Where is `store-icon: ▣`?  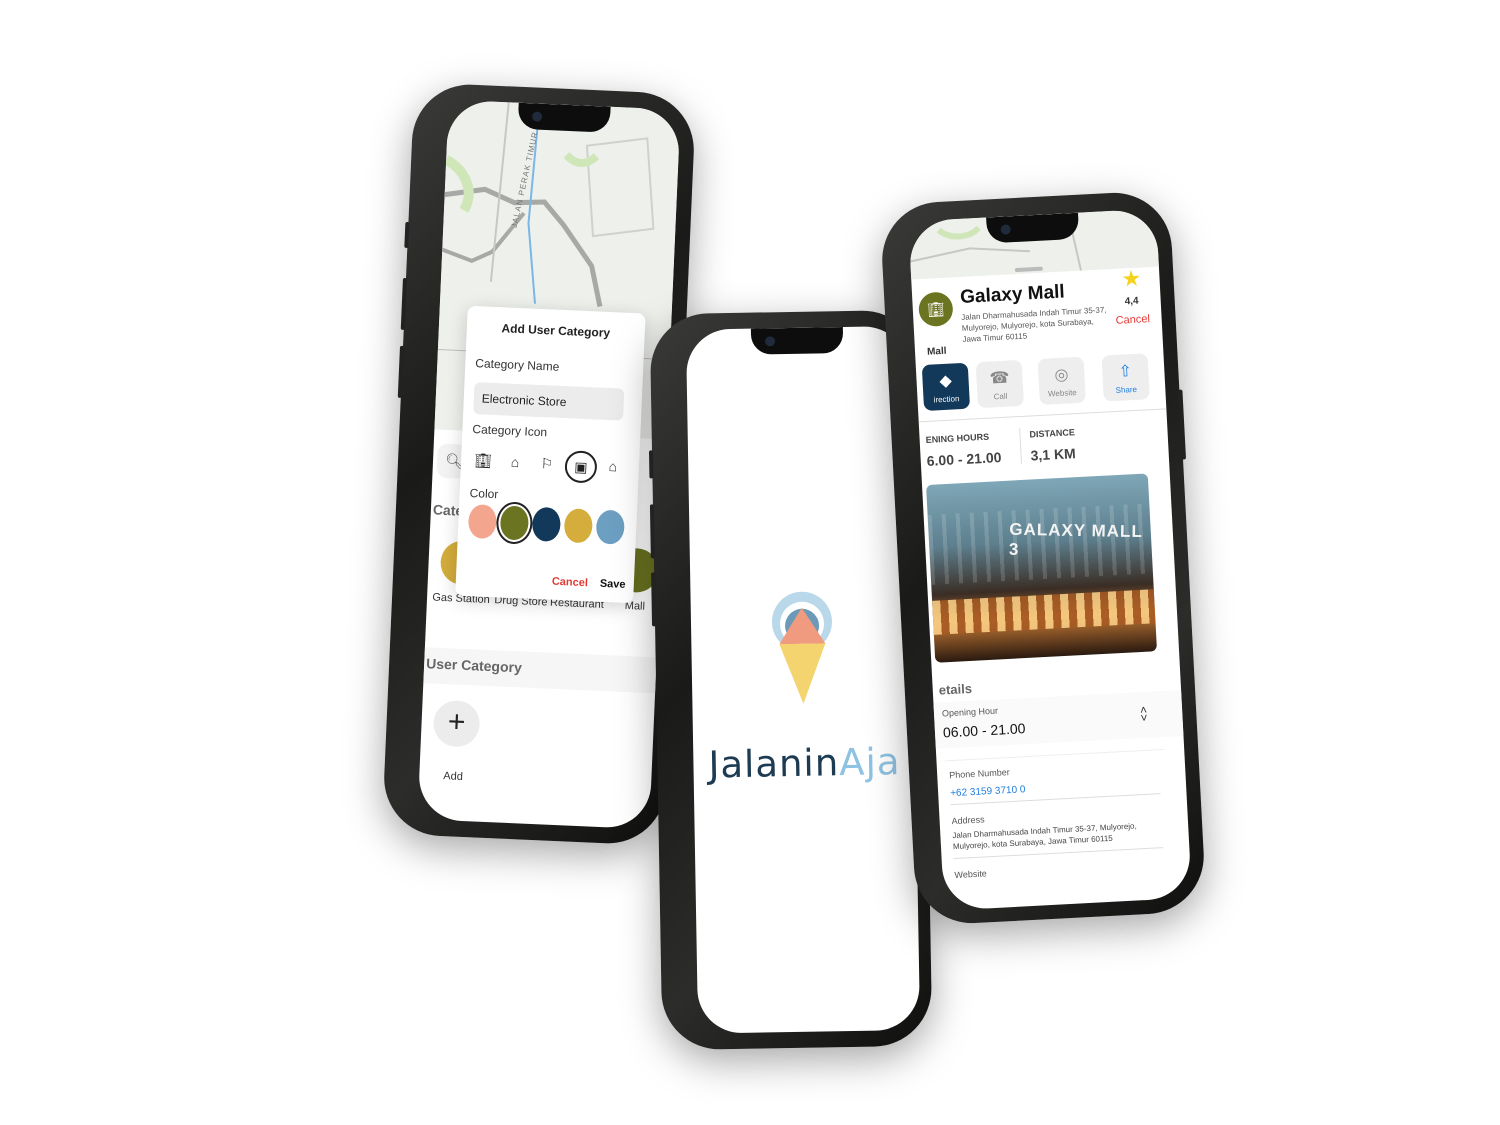
store-icon: ▣ is located at coordinates (581, 467).